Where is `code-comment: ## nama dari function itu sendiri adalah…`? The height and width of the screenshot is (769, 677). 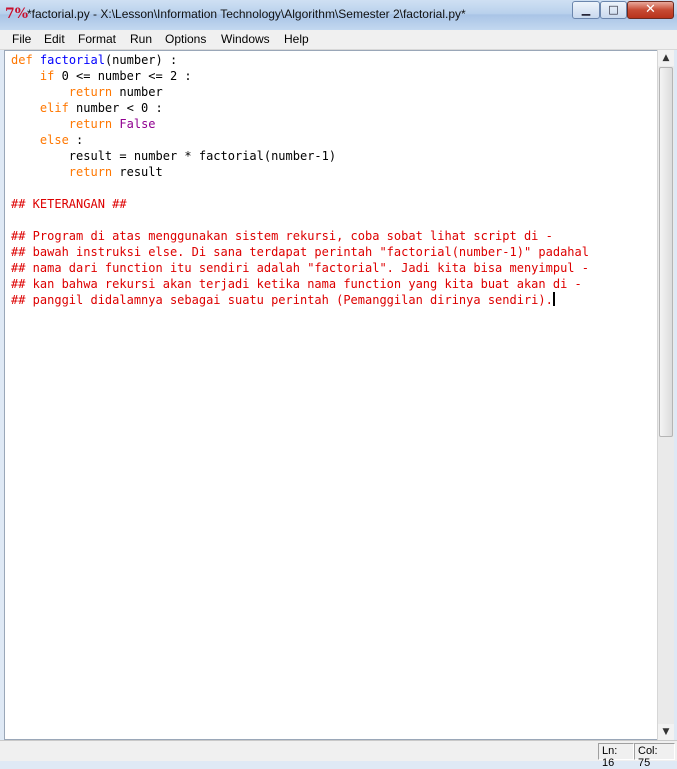
code-comment: ## nama dari function itu sendiri adalah… is located at coordinates (300, 268).